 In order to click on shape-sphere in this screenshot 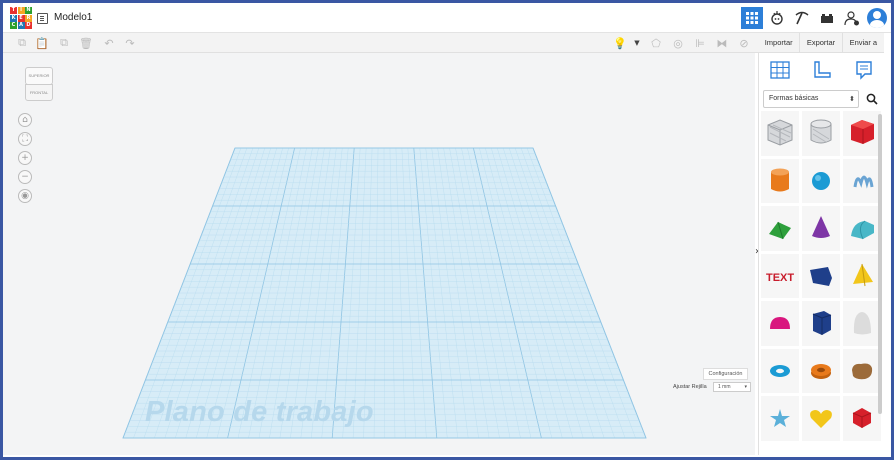, I will do `click(821, 180)`.